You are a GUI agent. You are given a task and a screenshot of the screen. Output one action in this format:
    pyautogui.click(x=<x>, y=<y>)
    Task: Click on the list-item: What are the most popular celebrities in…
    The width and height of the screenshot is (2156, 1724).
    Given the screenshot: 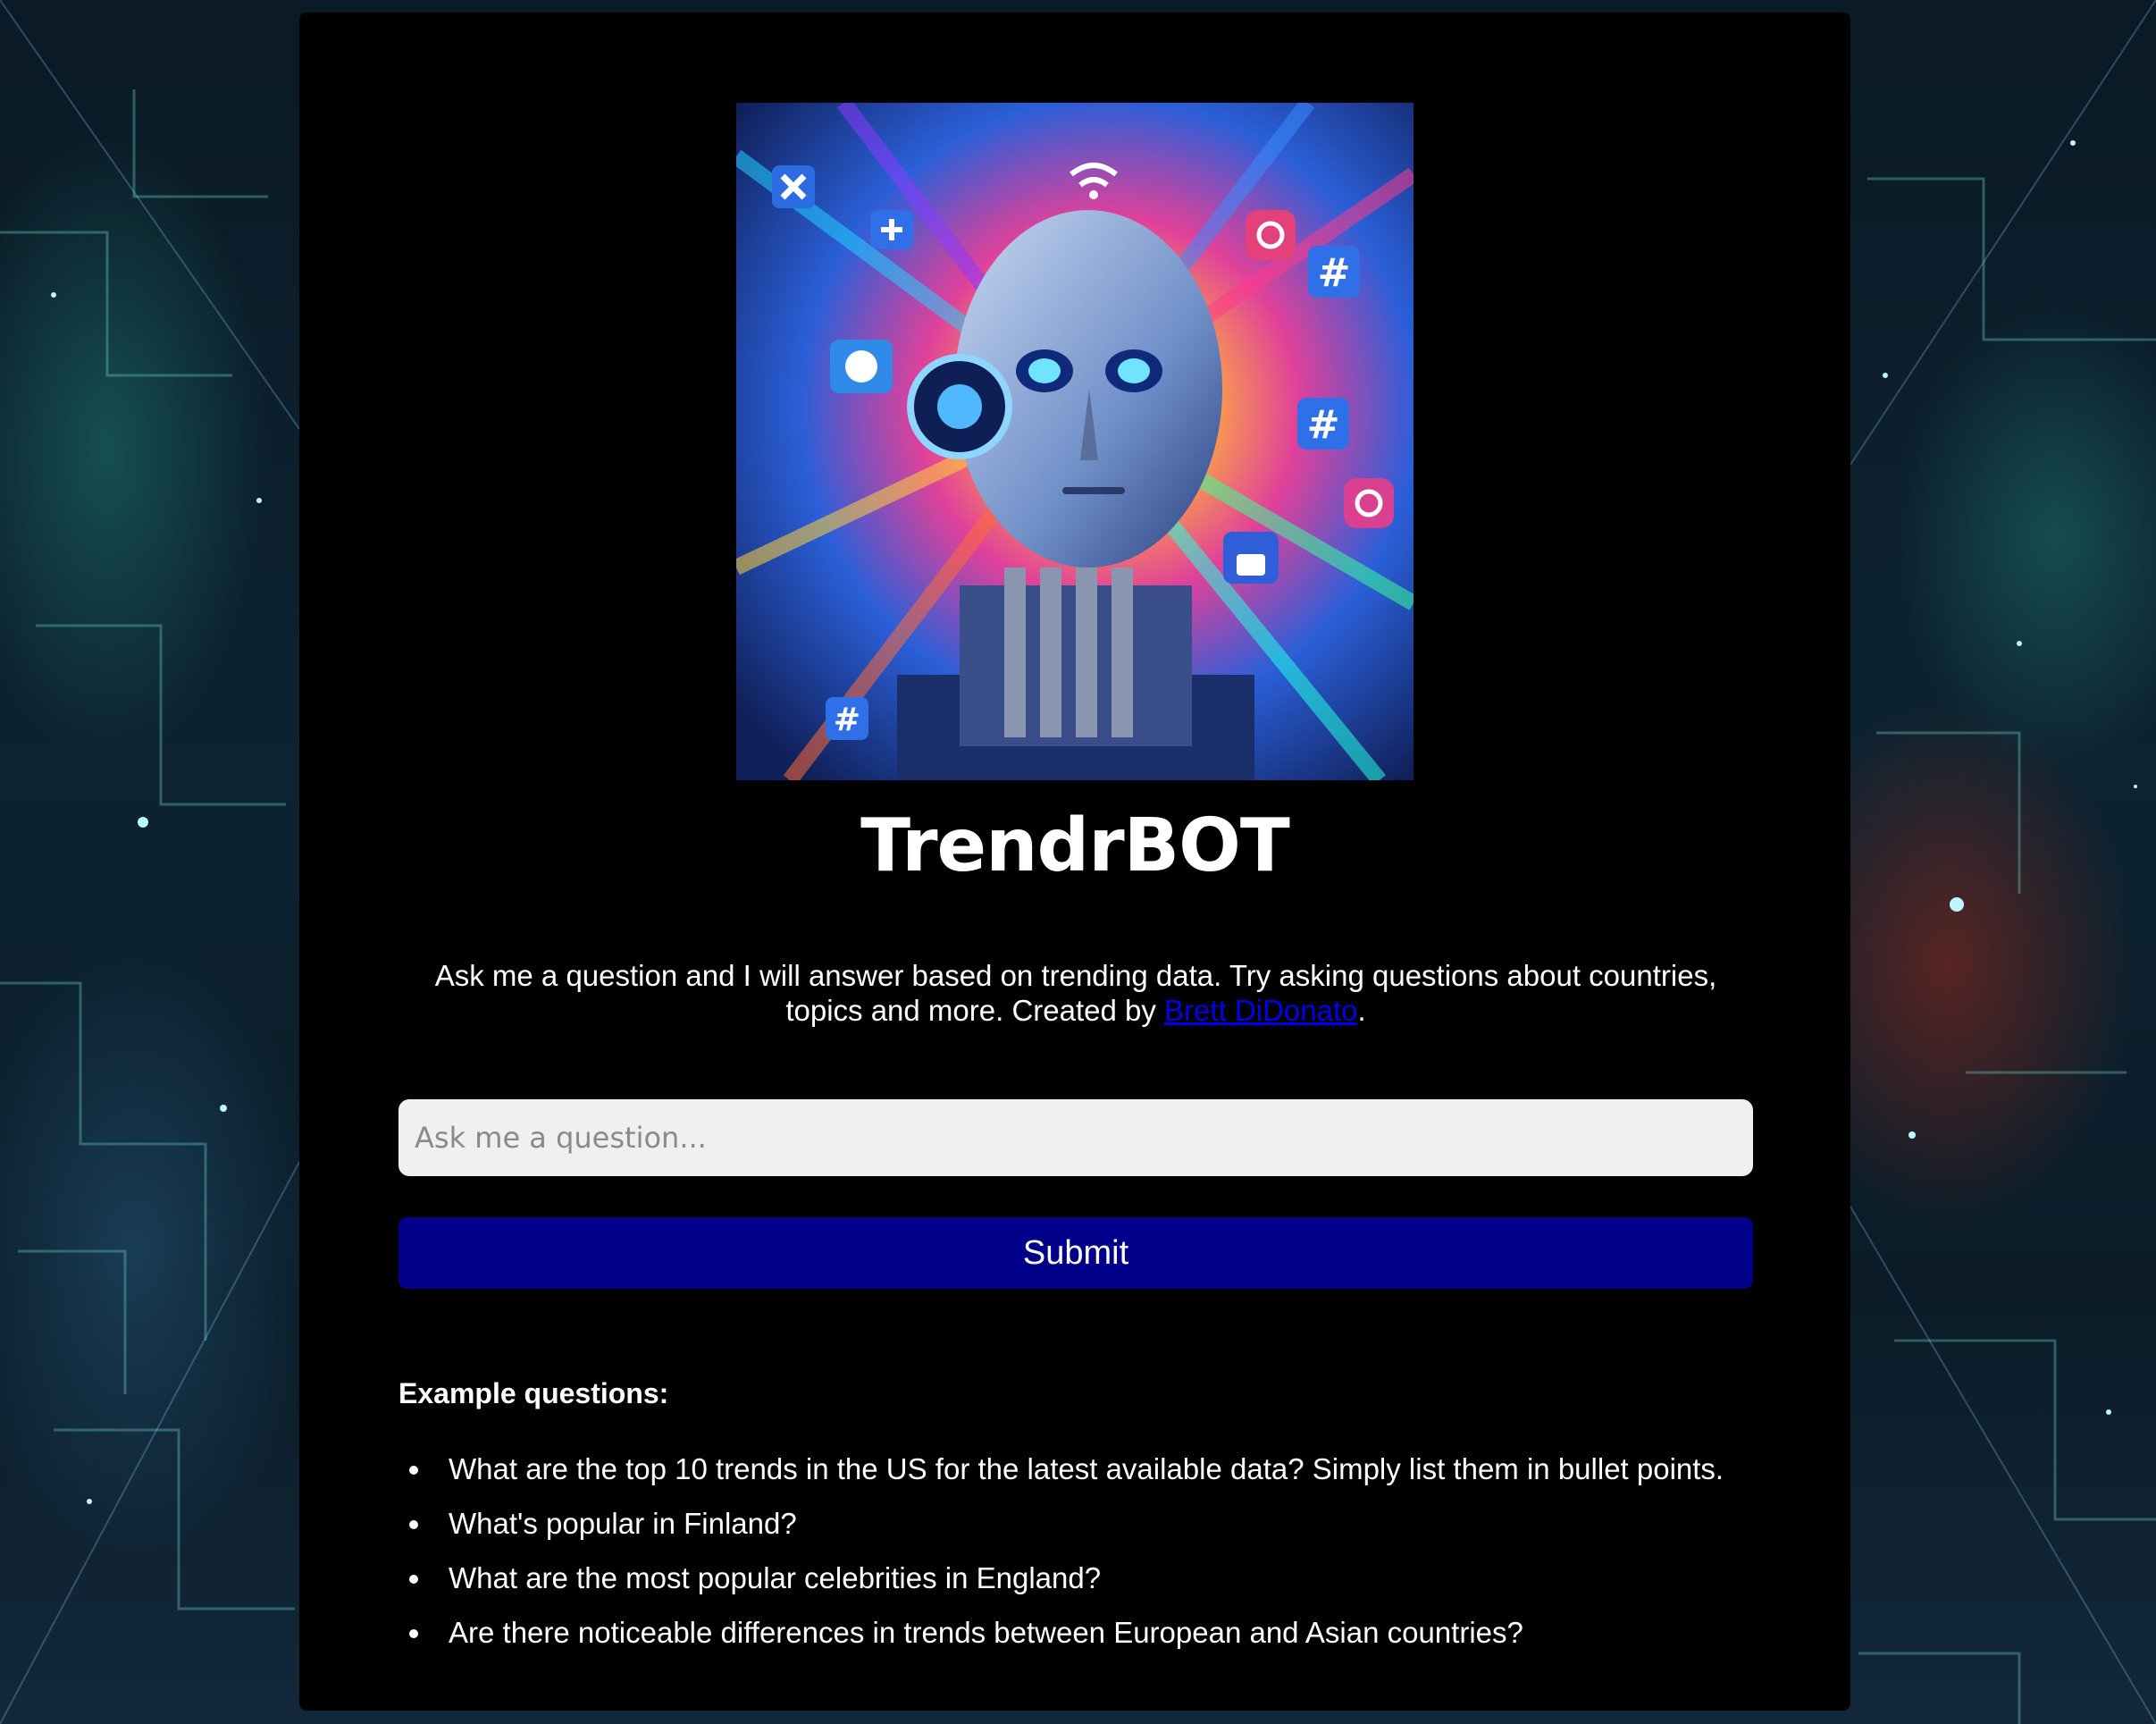 What is the action you would take?
    pyautogui.click(x=1095, y=1587)
    